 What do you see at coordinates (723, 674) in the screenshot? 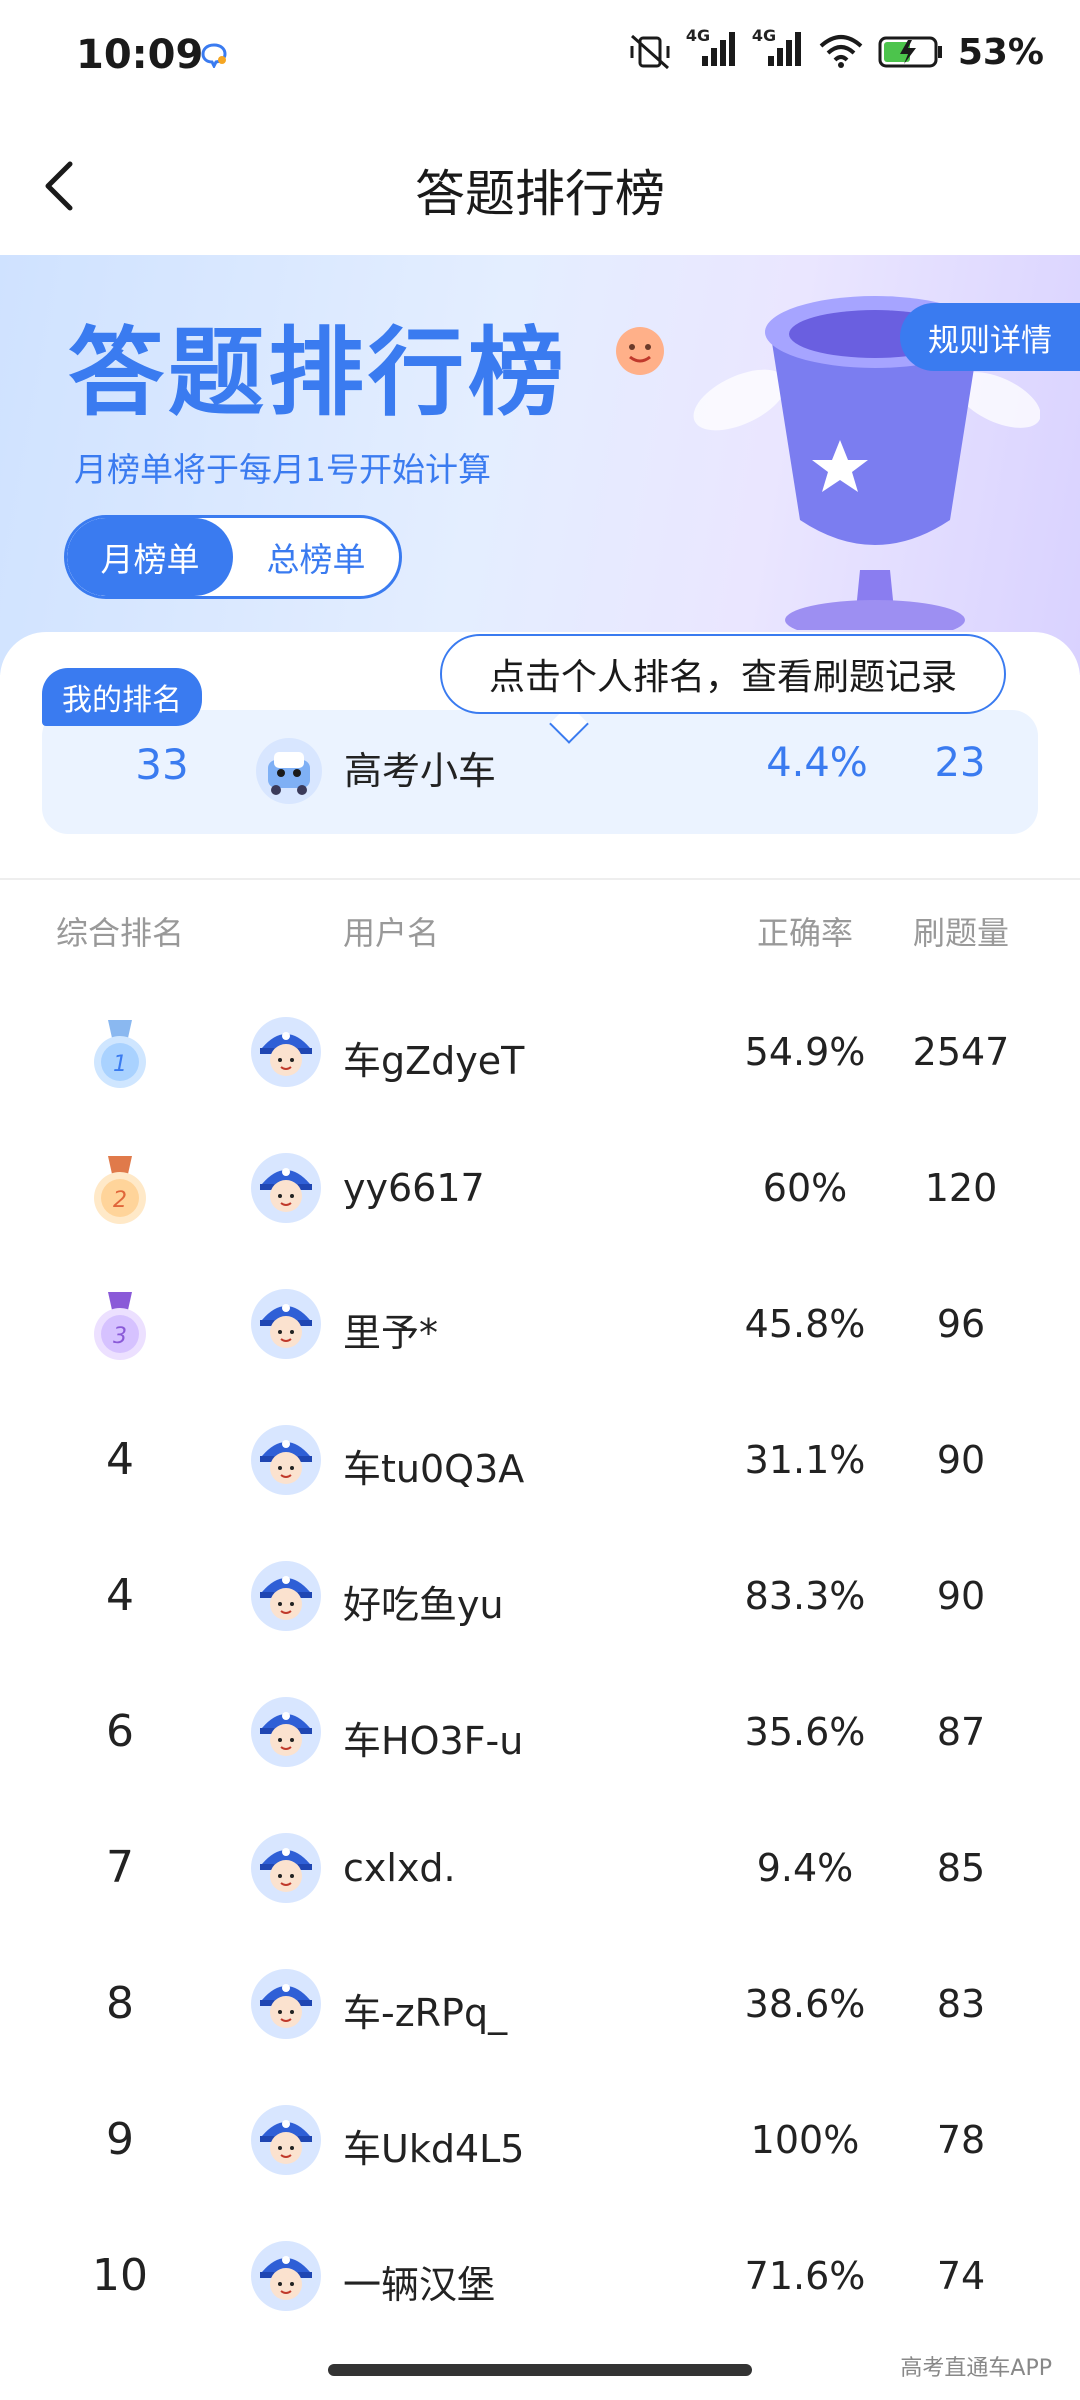
I see `hint-tooltip: 点击个人排名，查看刷题记录` at bounding box center [723, 674].